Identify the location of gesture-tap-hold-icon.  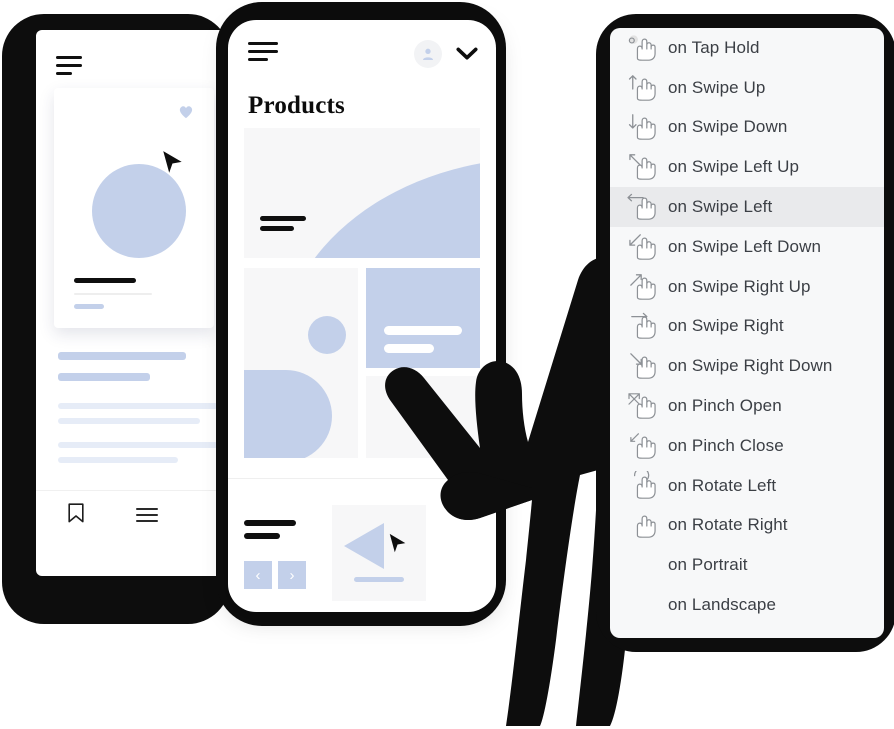
(646, 48).